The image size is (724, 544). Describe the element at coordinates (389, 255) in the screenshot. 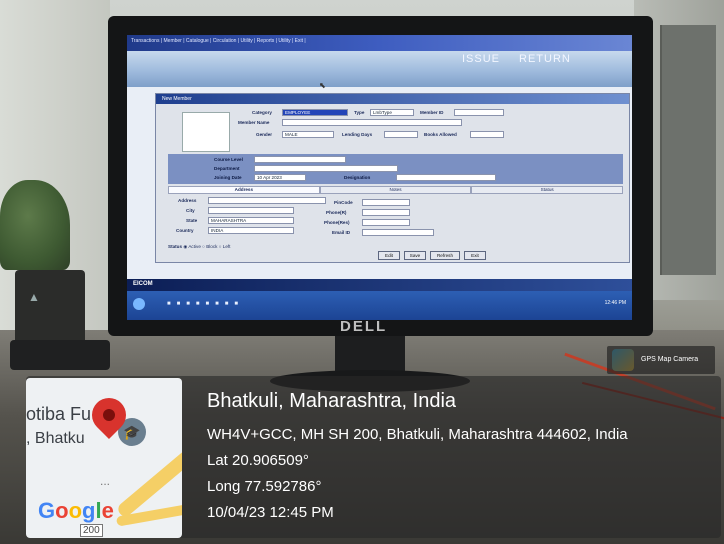

I see `edit-button: Edit` at that location.